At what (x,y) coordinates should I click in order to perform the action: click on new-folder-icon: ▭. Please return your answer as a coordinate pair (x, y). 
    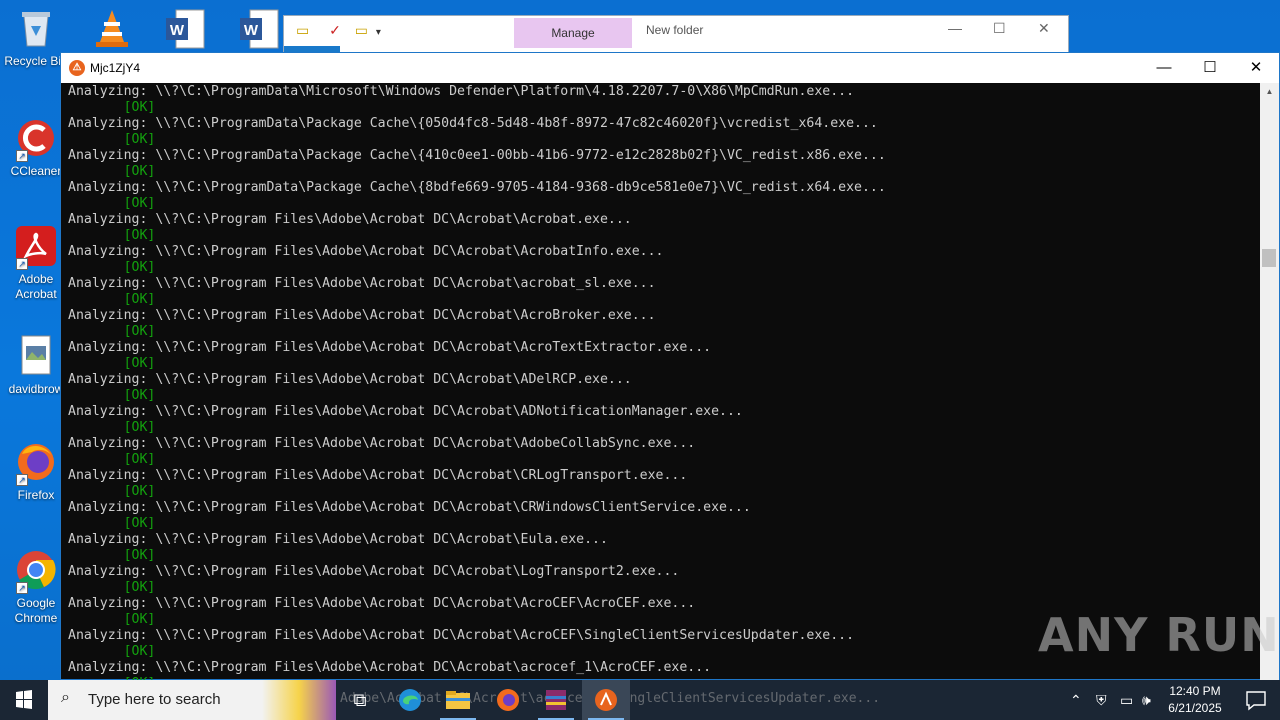
    Looking at the image, I should click on (361, 30).